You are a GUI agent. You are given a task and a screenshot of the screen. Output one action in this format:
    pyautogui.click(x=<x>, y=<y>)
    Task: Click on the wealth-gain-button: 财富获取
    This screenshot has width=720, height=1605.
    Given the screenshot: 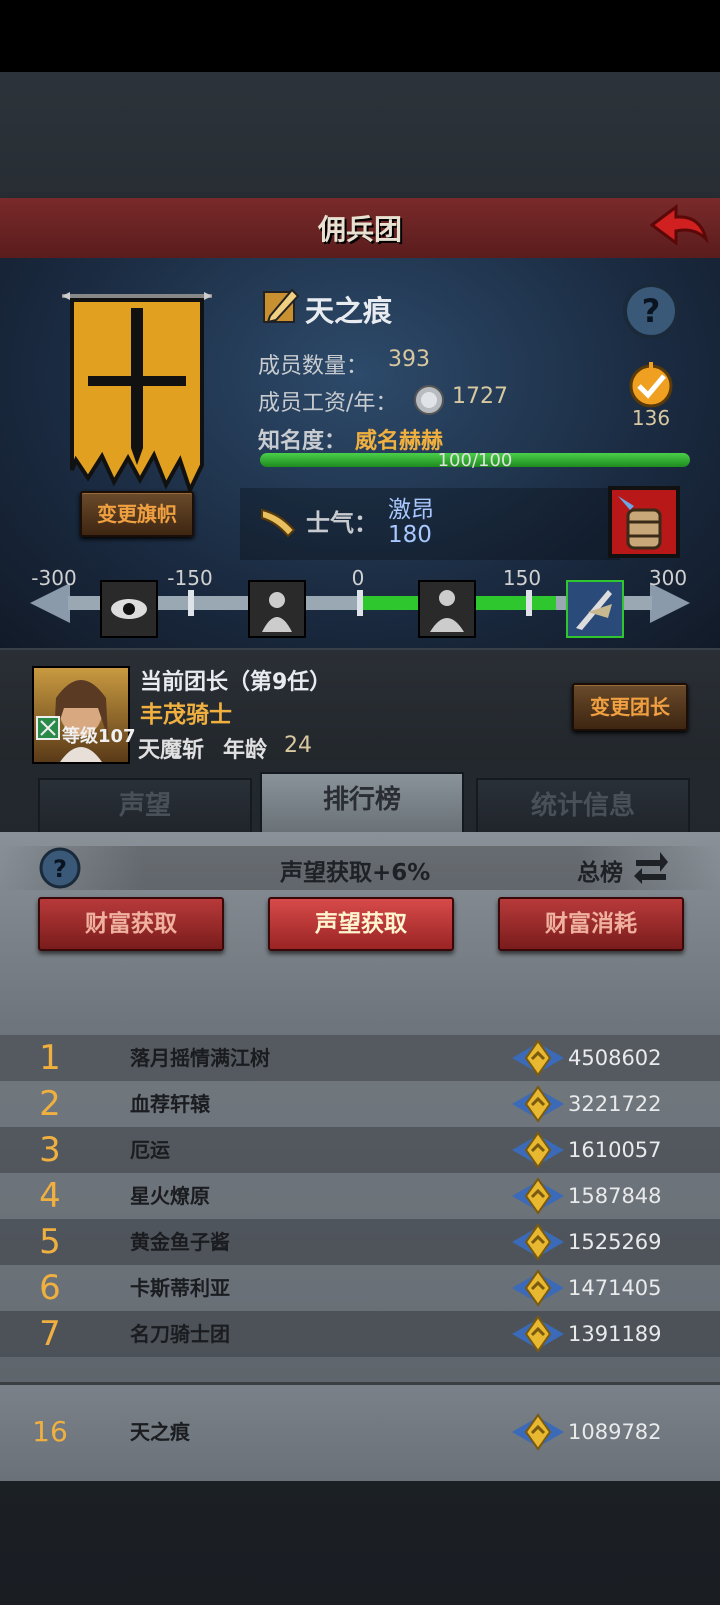 What is the action you would take?
    pyautogui.click(x=131, y=924)
    